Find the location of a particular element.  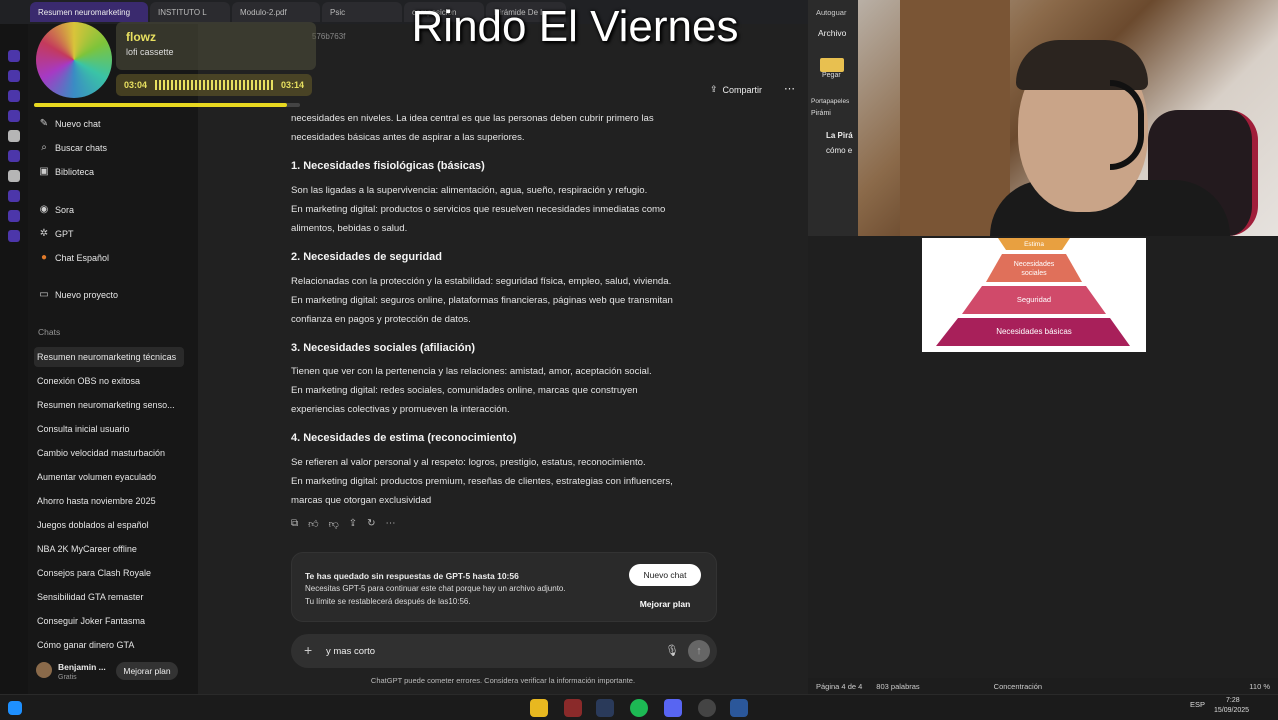

chat-history-item: Cambio velocidad masturbación is located at coordinates (109, 453).